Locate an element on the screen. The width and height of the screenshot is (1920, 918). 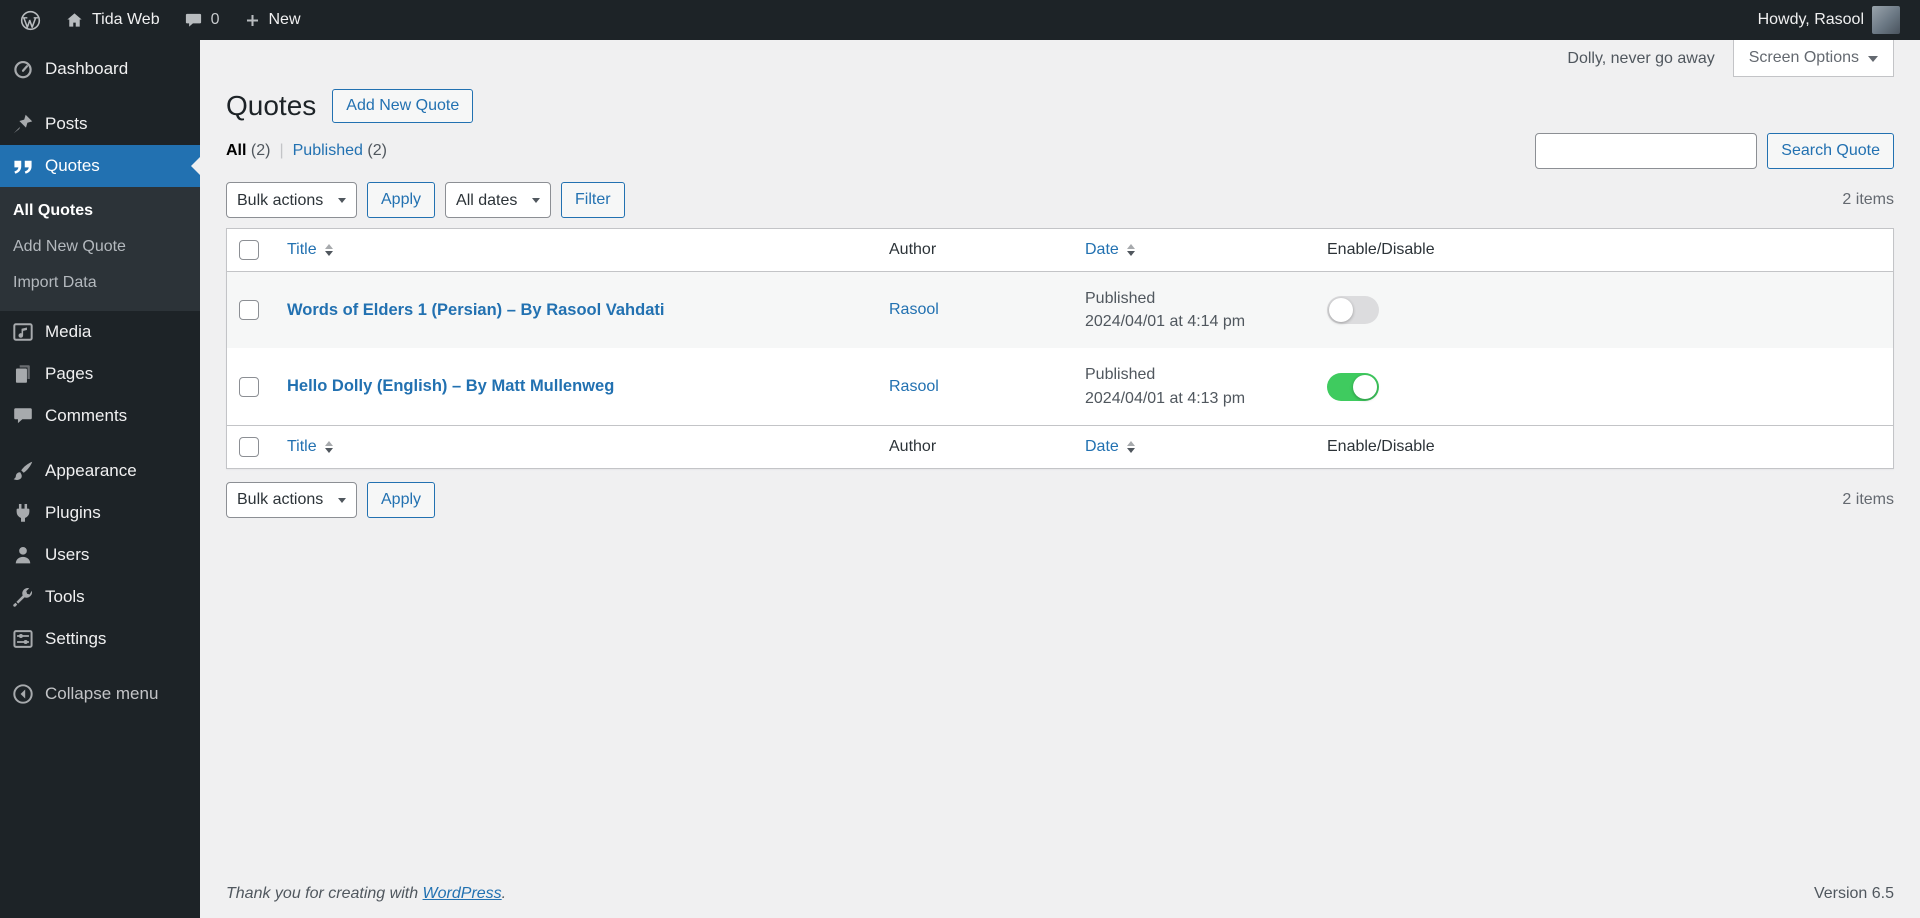
screen-meta-row: Dolly, never go away Screen Options is located at coordinates (1060, 58).